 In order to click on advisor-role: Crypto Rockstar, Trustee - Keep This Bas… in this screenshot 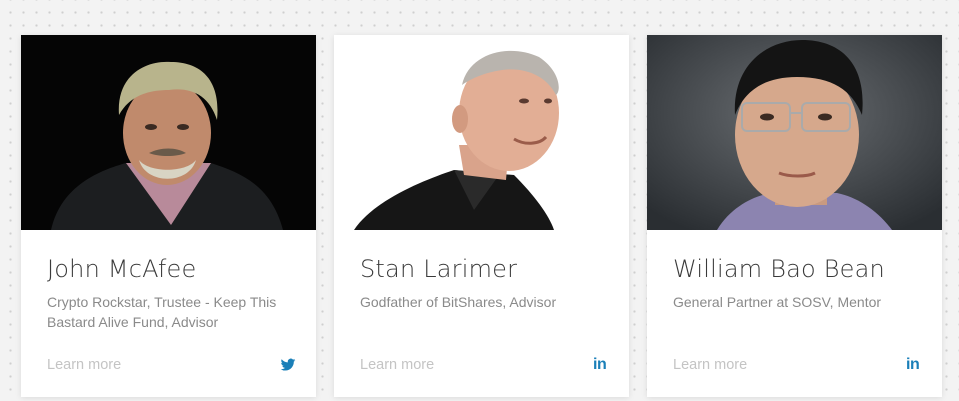, I will do `click(162, 312)`.